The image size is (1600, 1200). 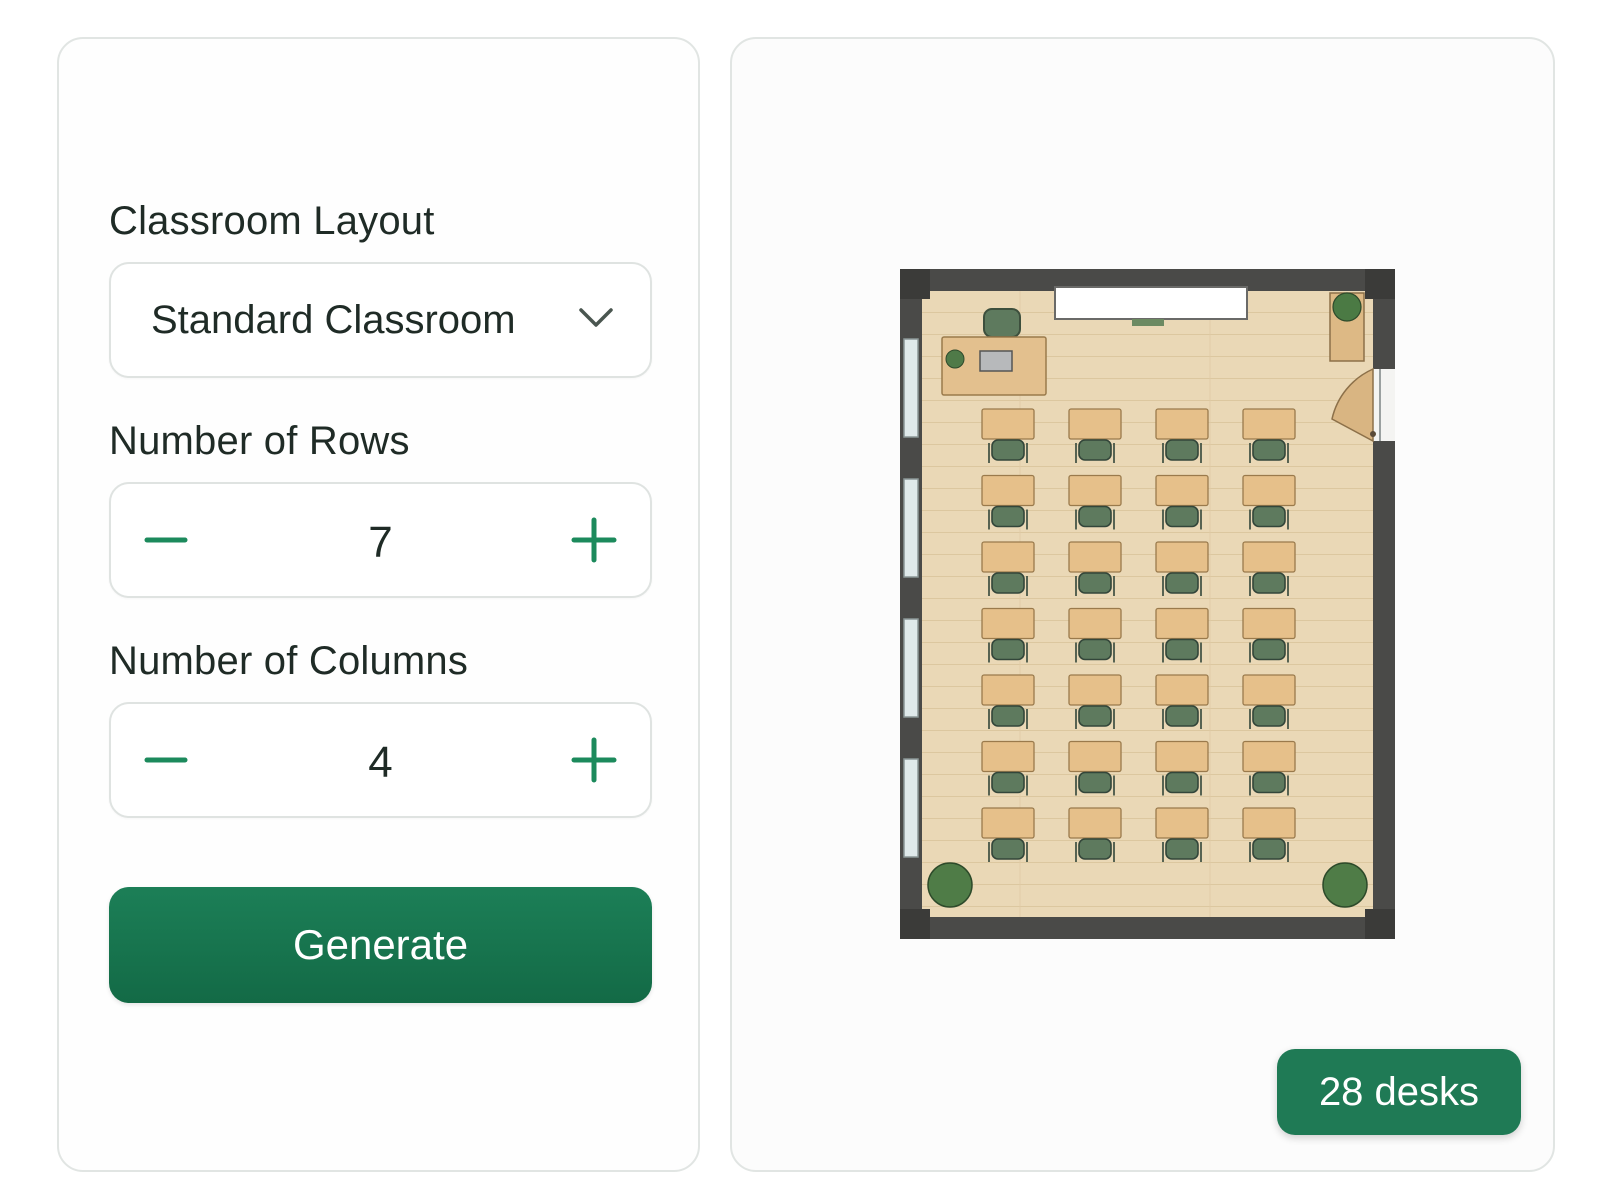 I want to click on rows-label: Number of Rows, so click(x=259, y=441).